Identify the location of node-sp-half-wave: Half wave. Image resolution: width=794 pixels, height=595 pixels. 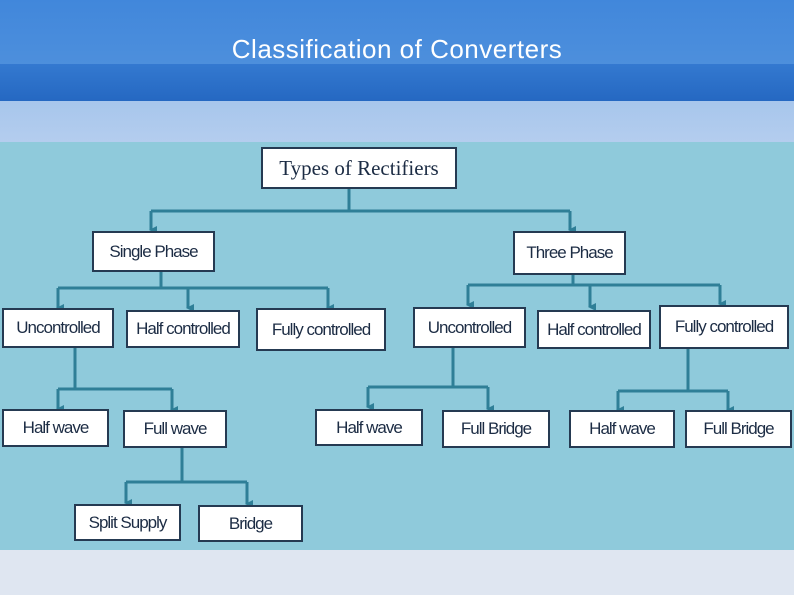
(55, 428).